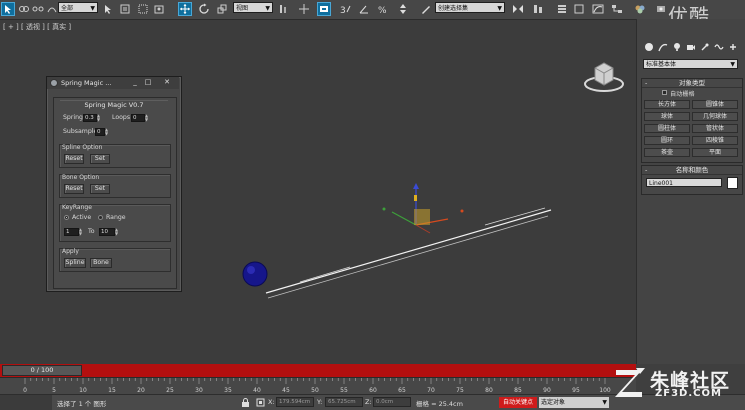 This screenshot has height=410, width=745. Describe the element at coordinates (38, 9) in the screenshot. I see `unlink-icon` at that location.